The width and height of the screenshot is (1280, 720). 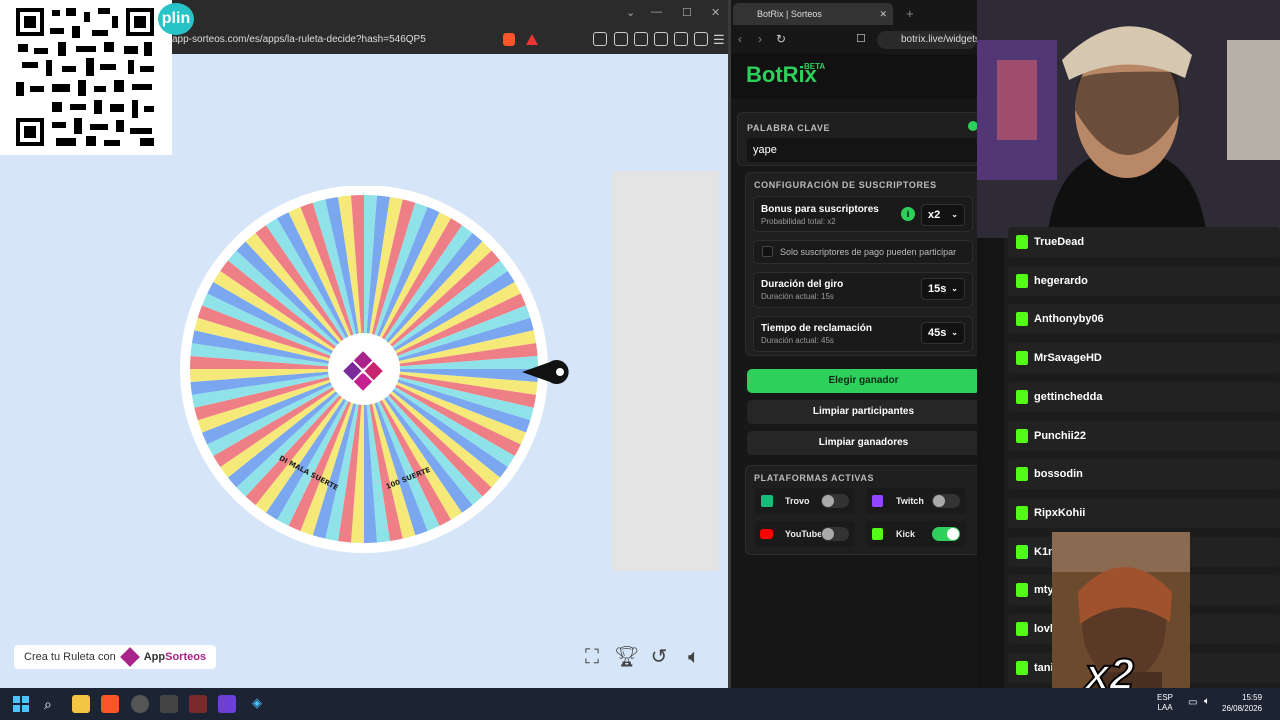 I want to click on claim-title: Tiempo de reclamación, so click(x=816, y=328).